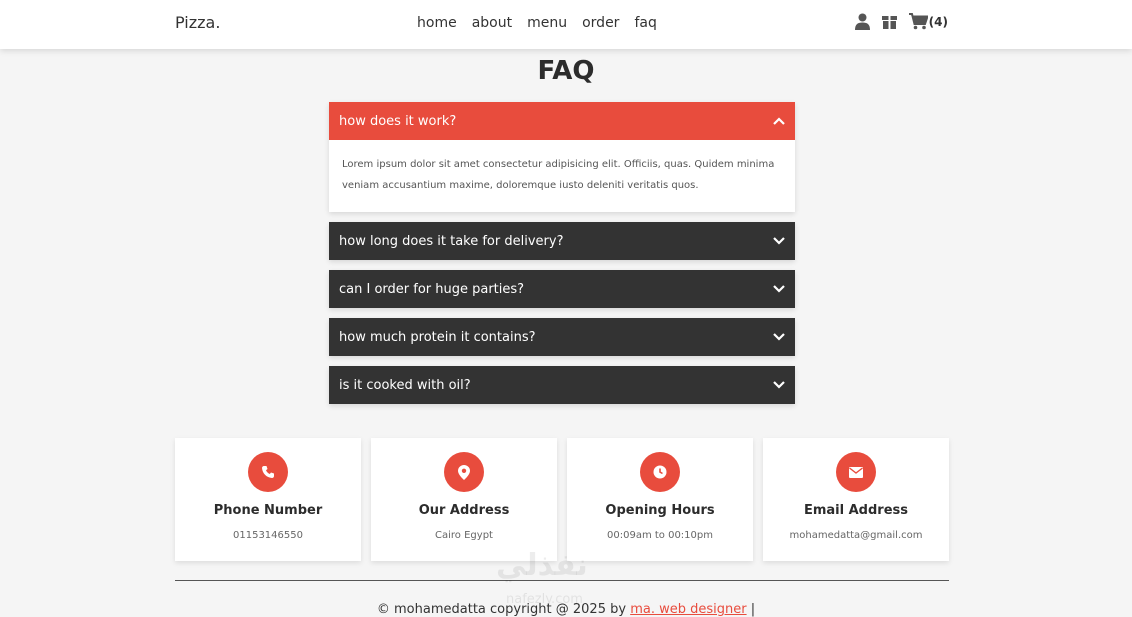  What do you see at coordinates (464, 535) in the screenshot?
I see `card-value: Cairo Egypt` at bounding box center [464, 535].